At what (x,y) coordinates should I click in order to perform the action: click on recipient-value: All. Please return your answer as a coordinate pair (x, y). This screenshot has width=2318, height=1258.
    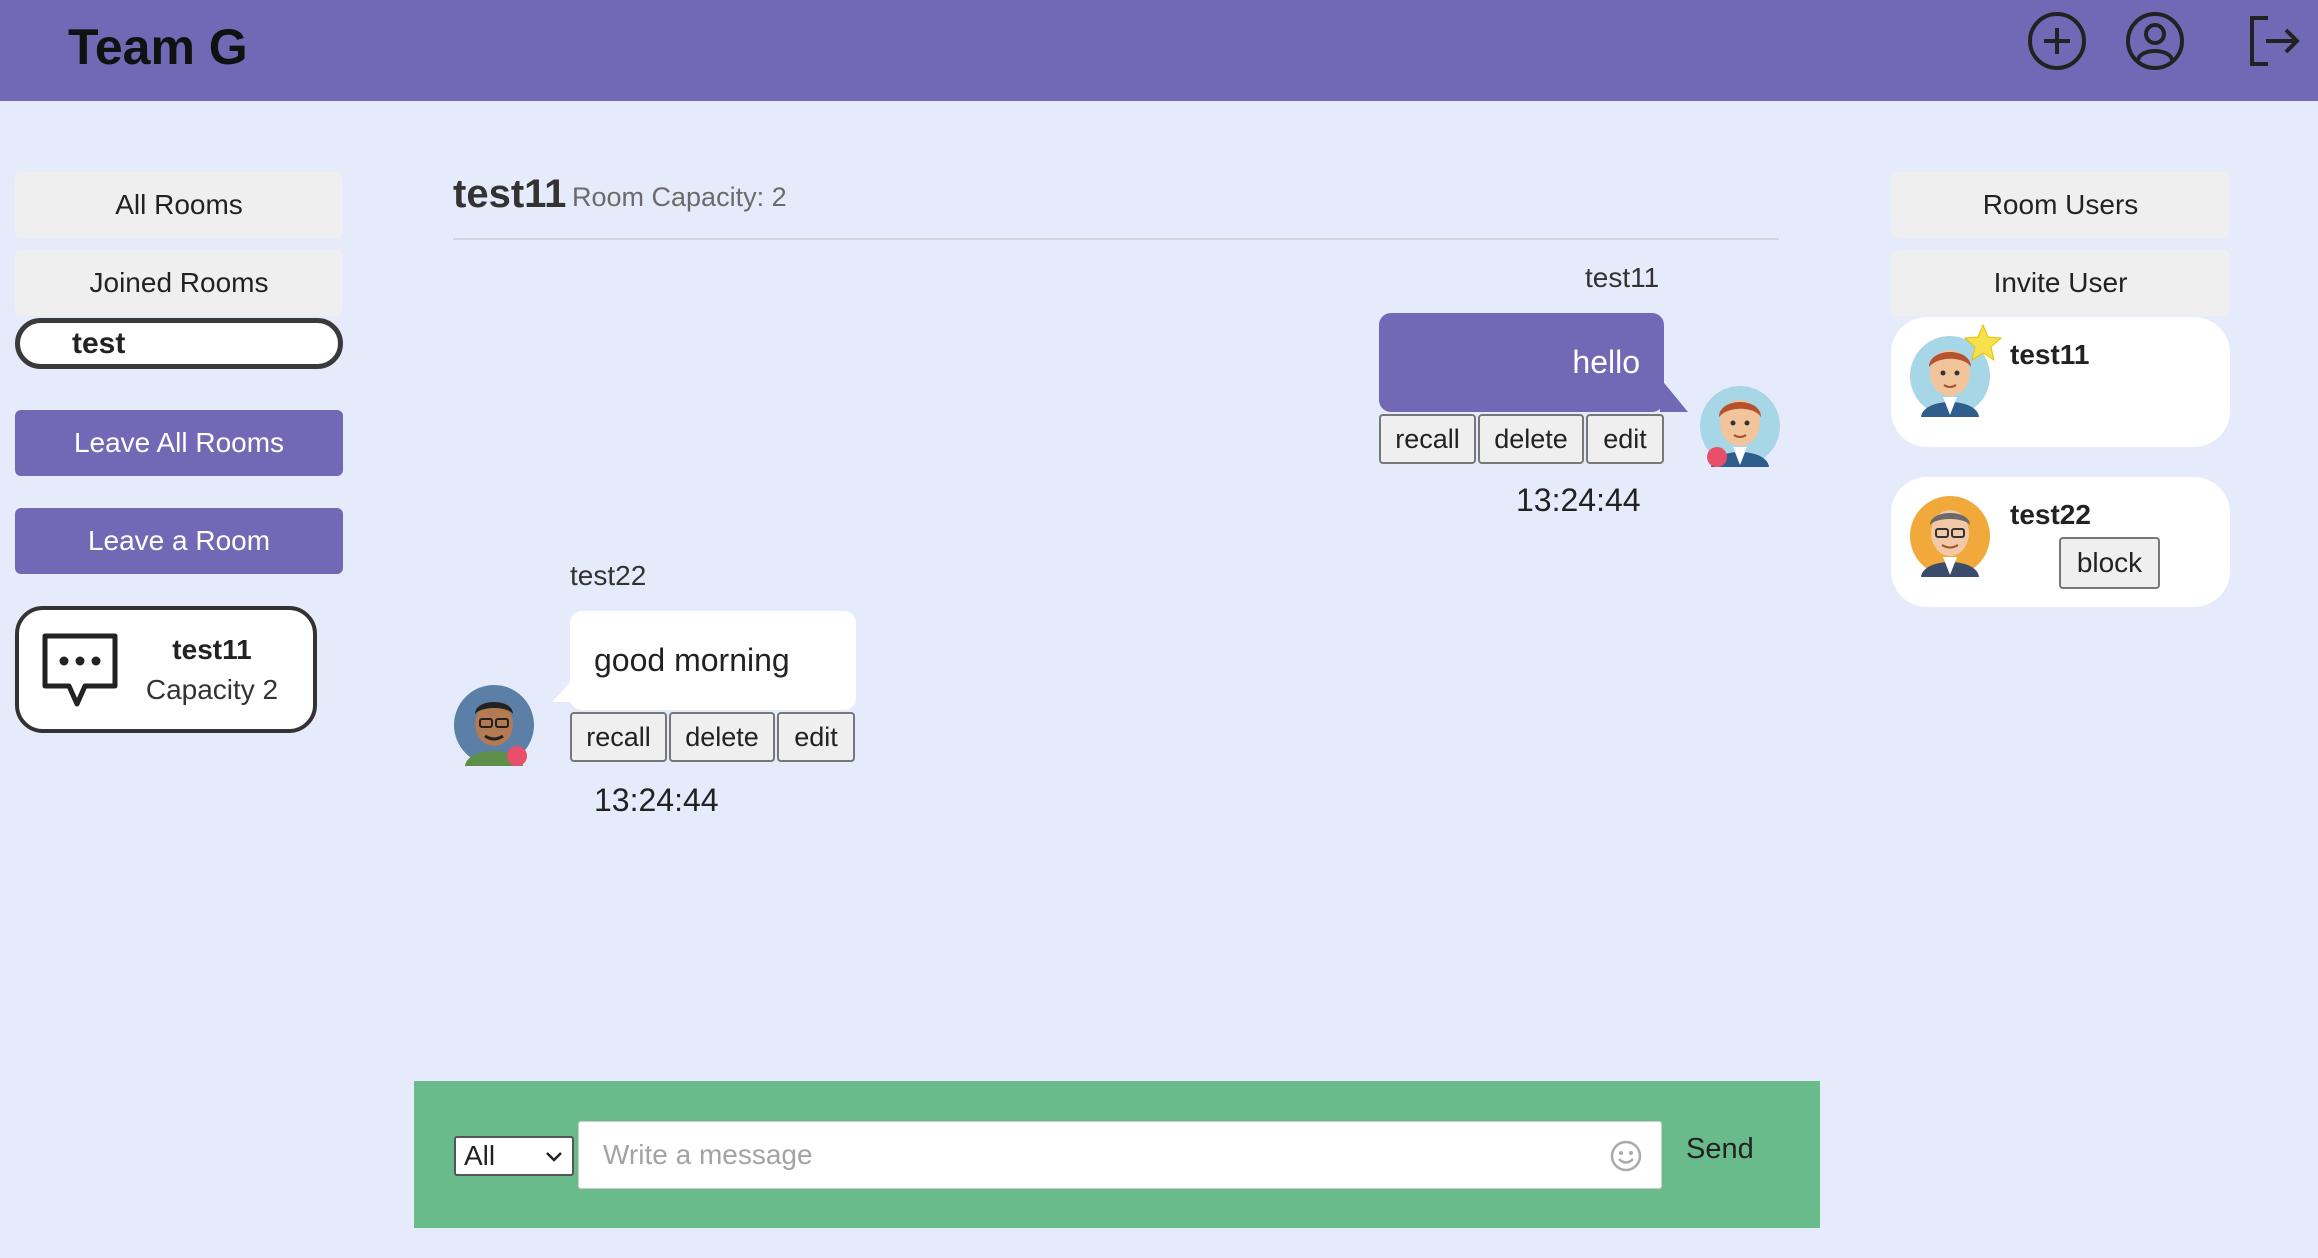
    Looking at the image, I should click on (480, 1155).